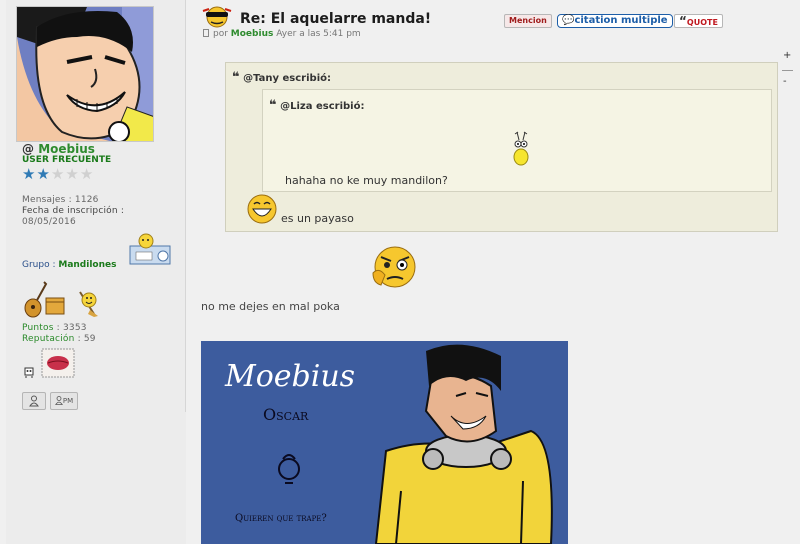 The width and height of the screenshot is (800, 544). I want to click on antenna-smiley-icon, so click(521, 148).